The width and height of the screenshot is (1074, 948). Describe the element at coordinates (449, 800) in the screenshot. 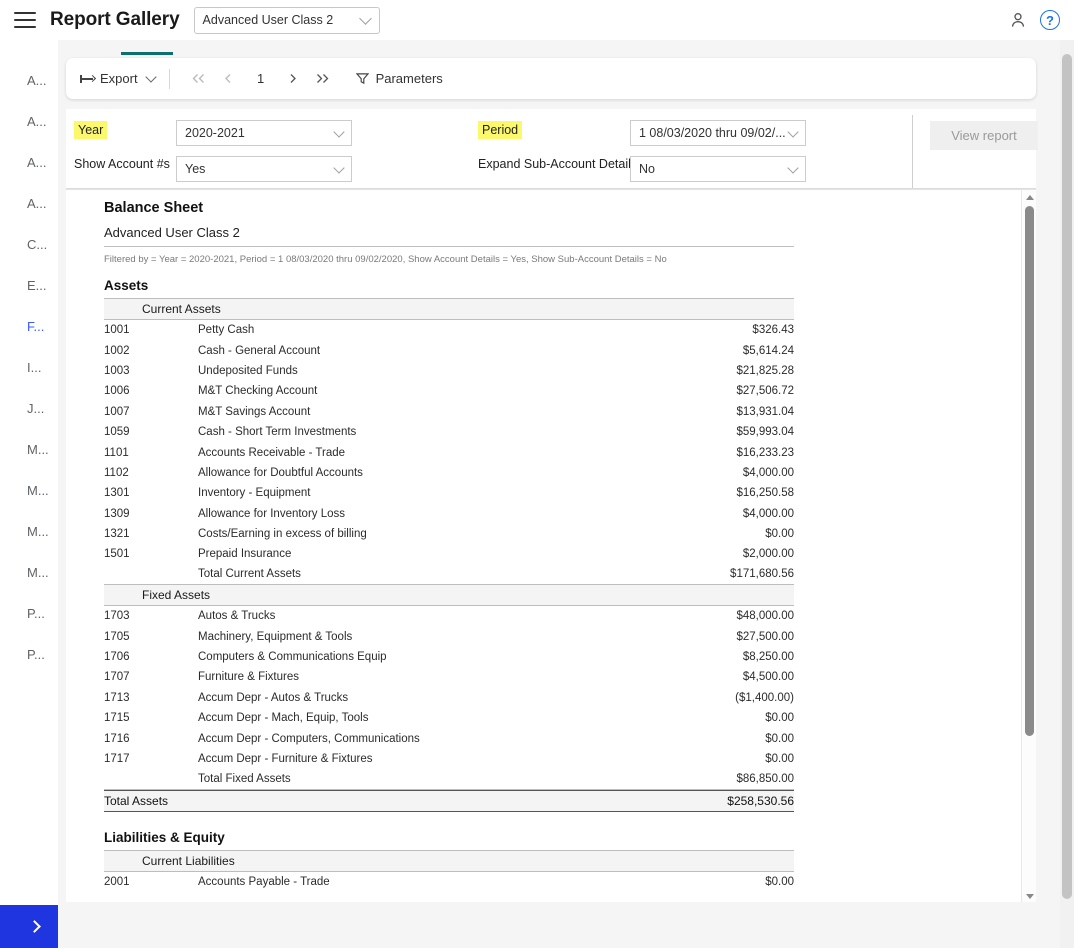

I see `section-total-row: Total Assets $258,530.56` at that location.